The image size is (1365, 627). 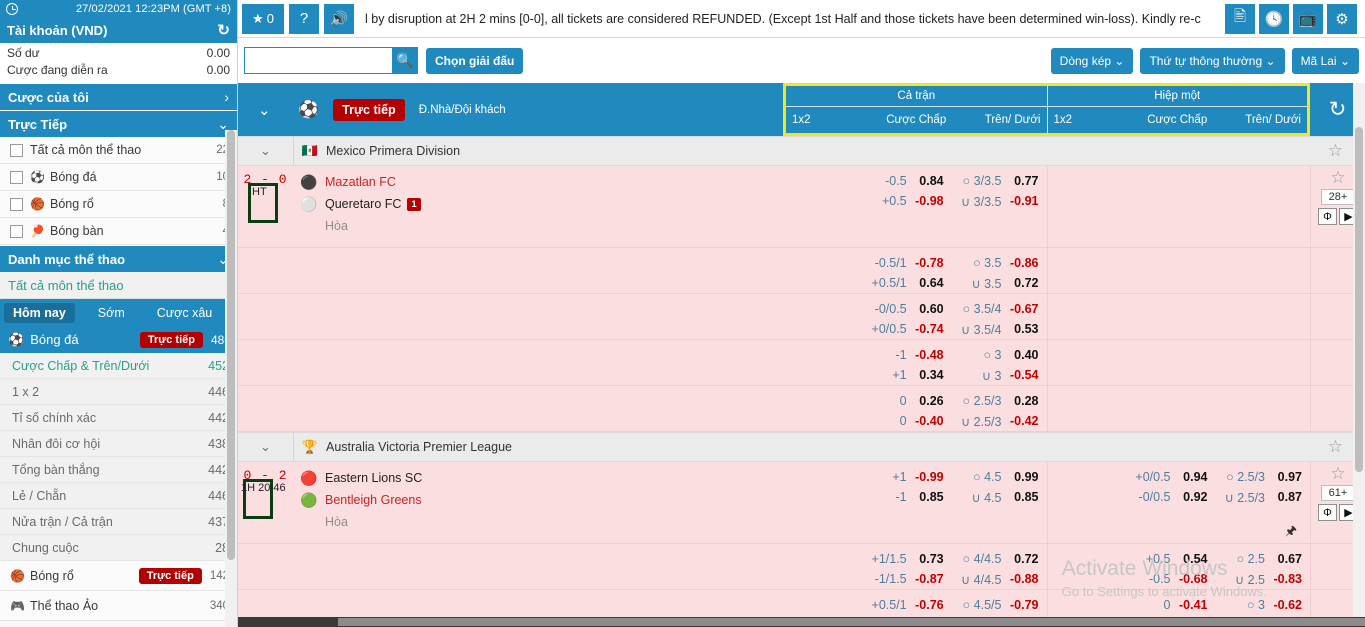 I want to click on odds-cell: ∪ 2.5/3 0.87, so click(x=1263, y=497).